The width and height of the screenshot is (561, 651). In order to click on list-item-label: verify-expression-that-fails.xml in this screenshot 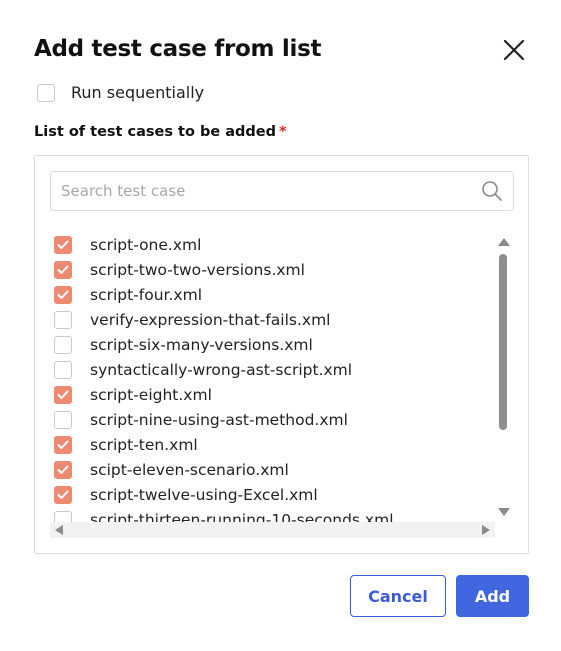, I will do `click(210, 319)`.